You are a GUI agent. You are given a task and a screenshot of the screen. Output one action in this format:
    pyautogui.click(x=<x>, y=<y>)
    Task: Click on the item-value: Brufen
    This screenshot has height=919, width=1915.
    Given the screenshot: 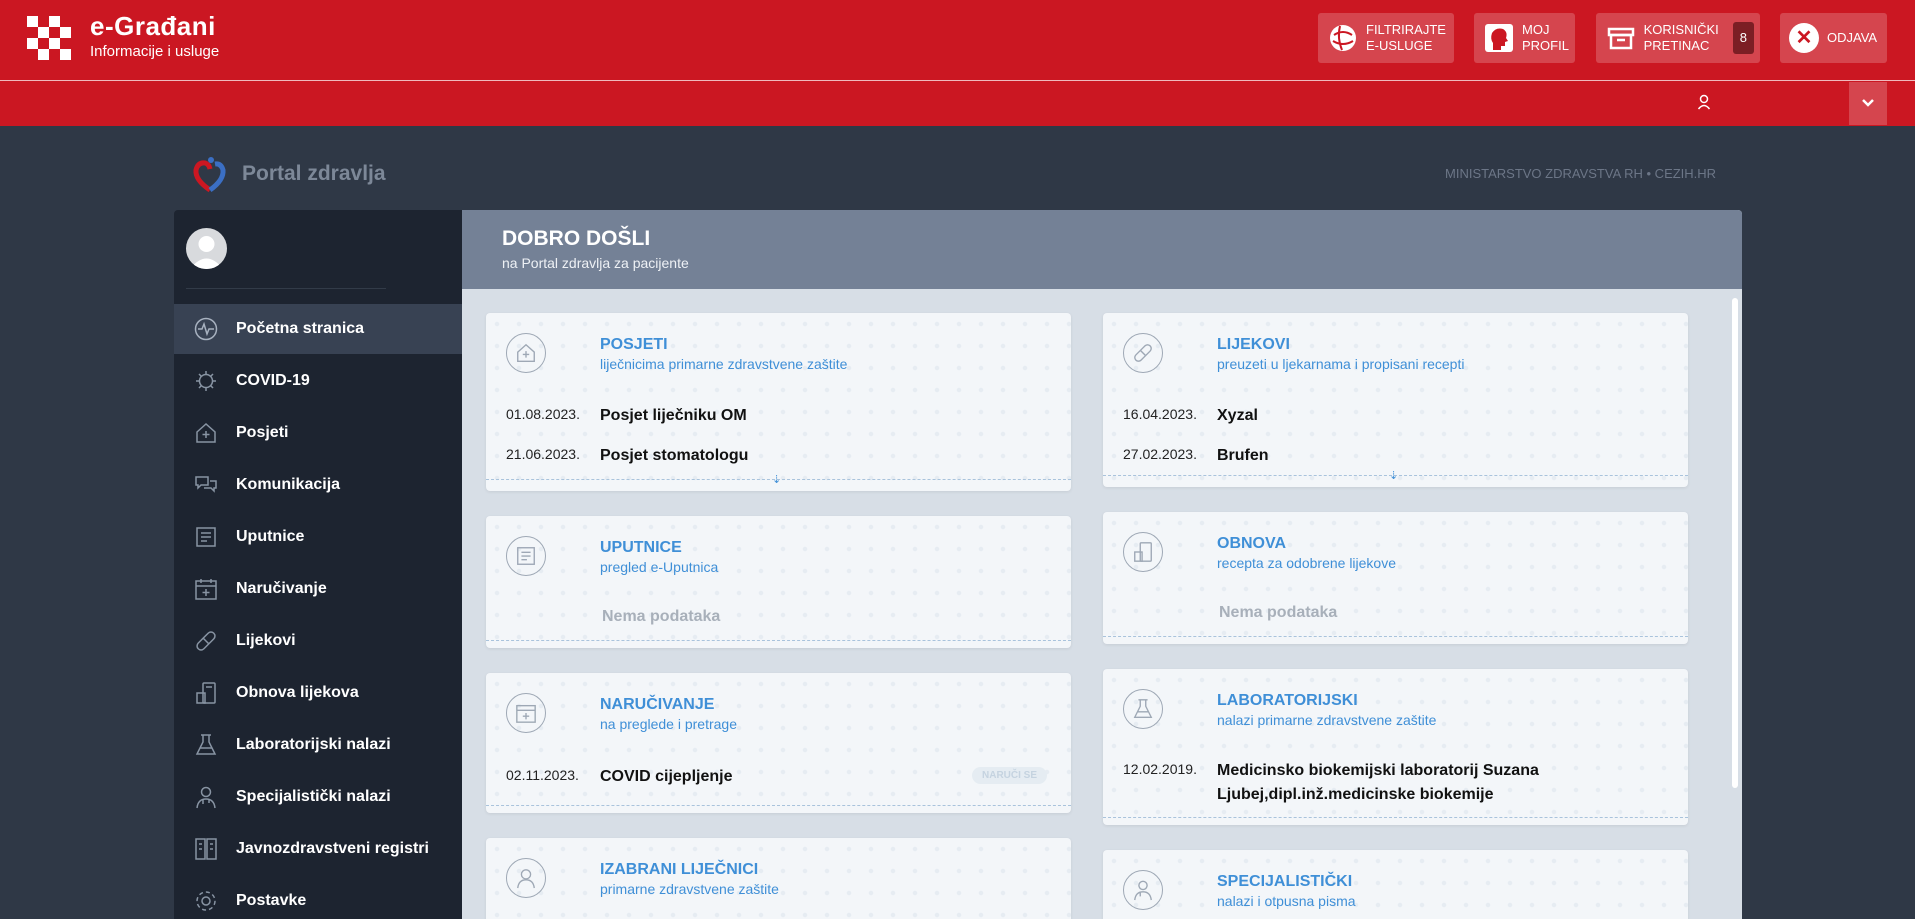 What is the action you would take?
    pyautogui.click(x=1243, y=455)
    